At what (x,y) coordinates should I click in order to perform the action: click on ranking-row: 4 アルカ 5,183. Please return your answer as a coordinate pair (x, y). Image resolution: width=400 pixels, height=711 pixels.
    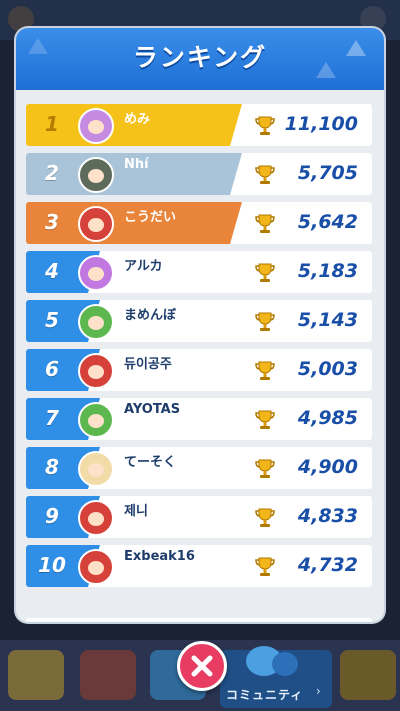
    Looking at the image, I should click on (199, 272).